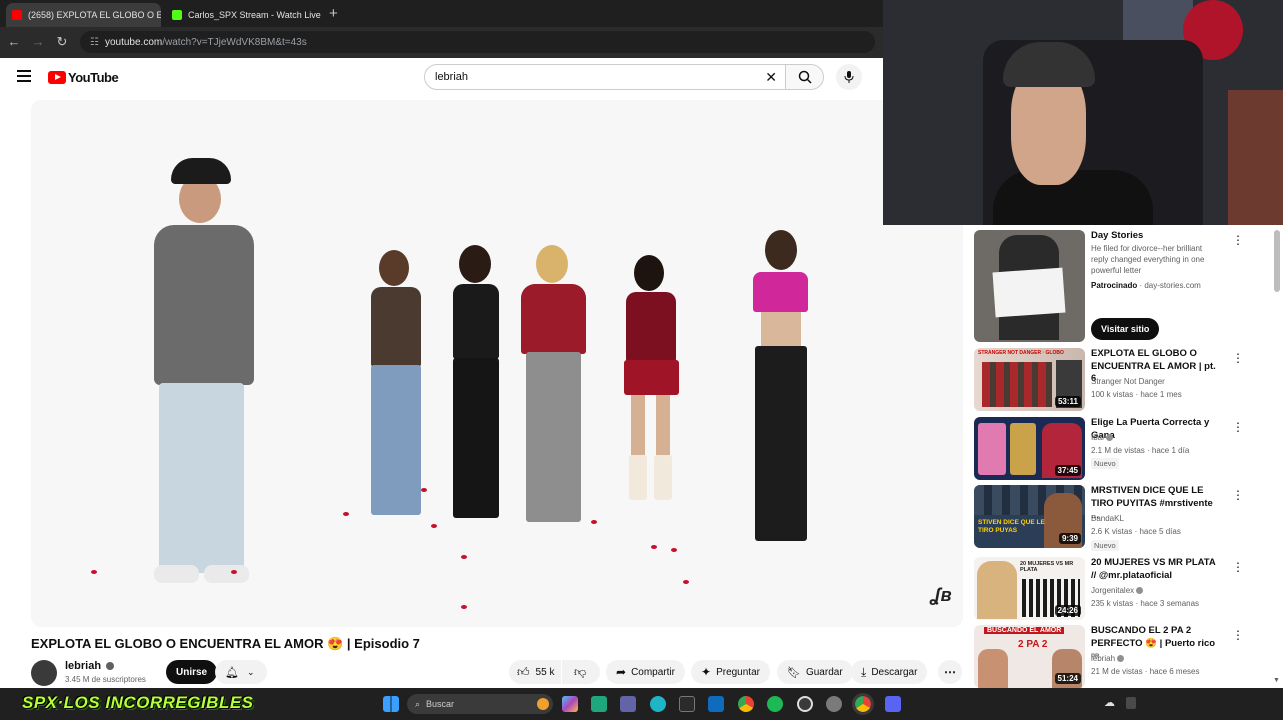 The image size is (1283, 720). I want to click on verified-icon, so click(110, 666).